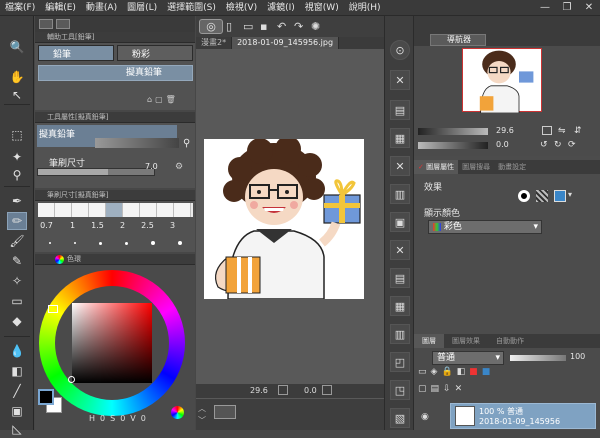  I want to click on airbrush-icon: ✎, so click(17, 261).